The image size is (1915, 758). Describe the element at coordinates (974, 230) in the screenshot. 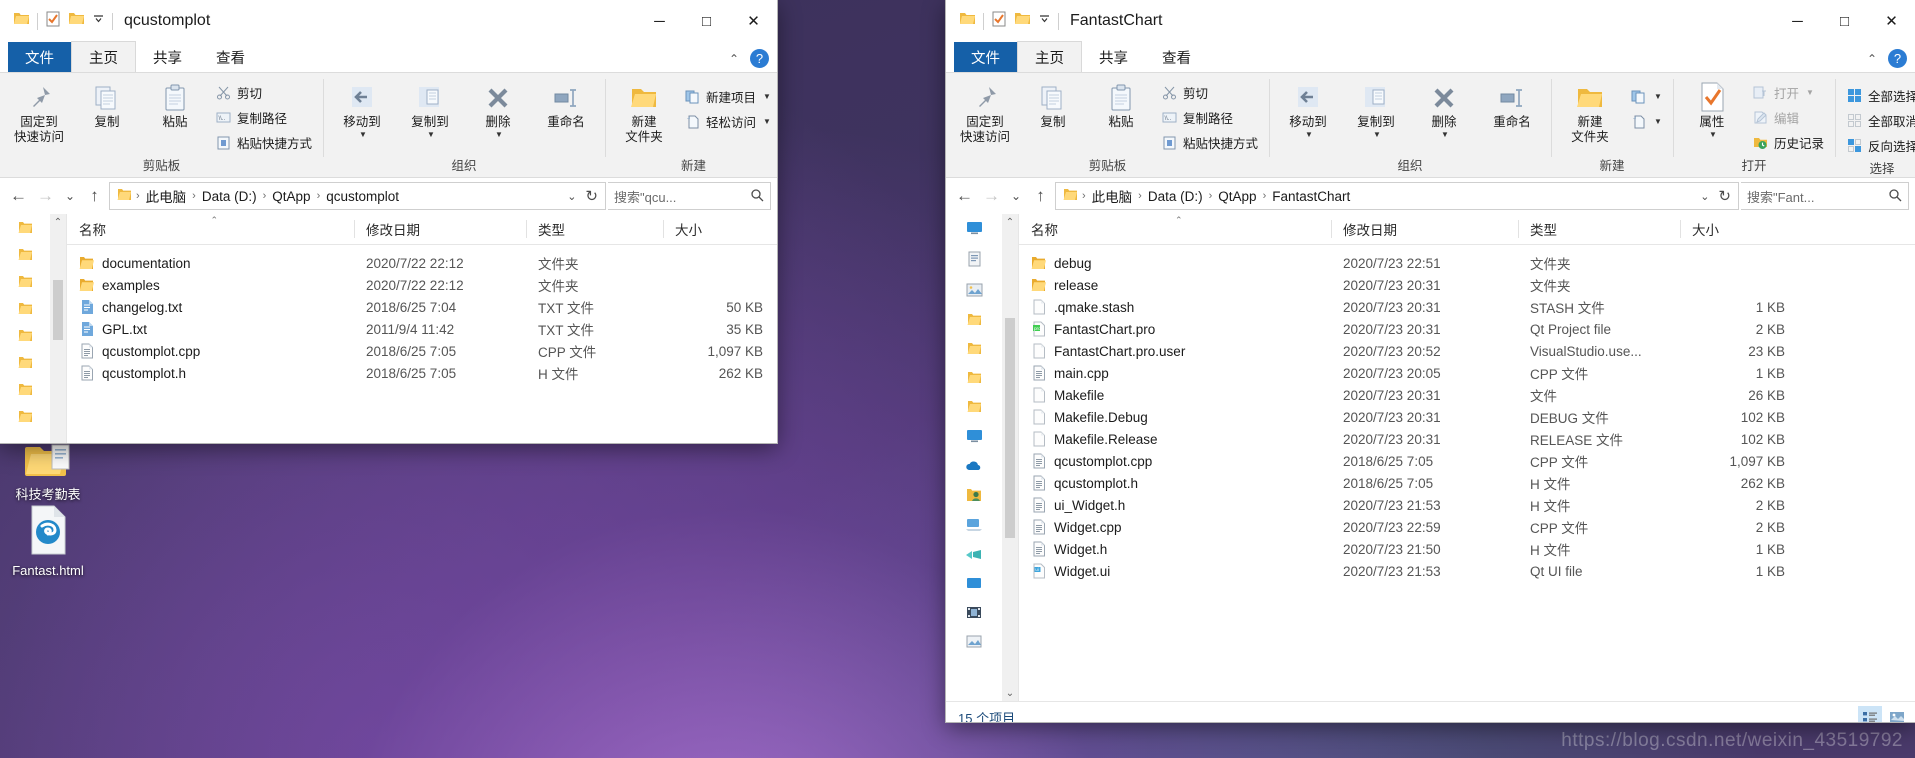

I see `desktop-icon` at that location.